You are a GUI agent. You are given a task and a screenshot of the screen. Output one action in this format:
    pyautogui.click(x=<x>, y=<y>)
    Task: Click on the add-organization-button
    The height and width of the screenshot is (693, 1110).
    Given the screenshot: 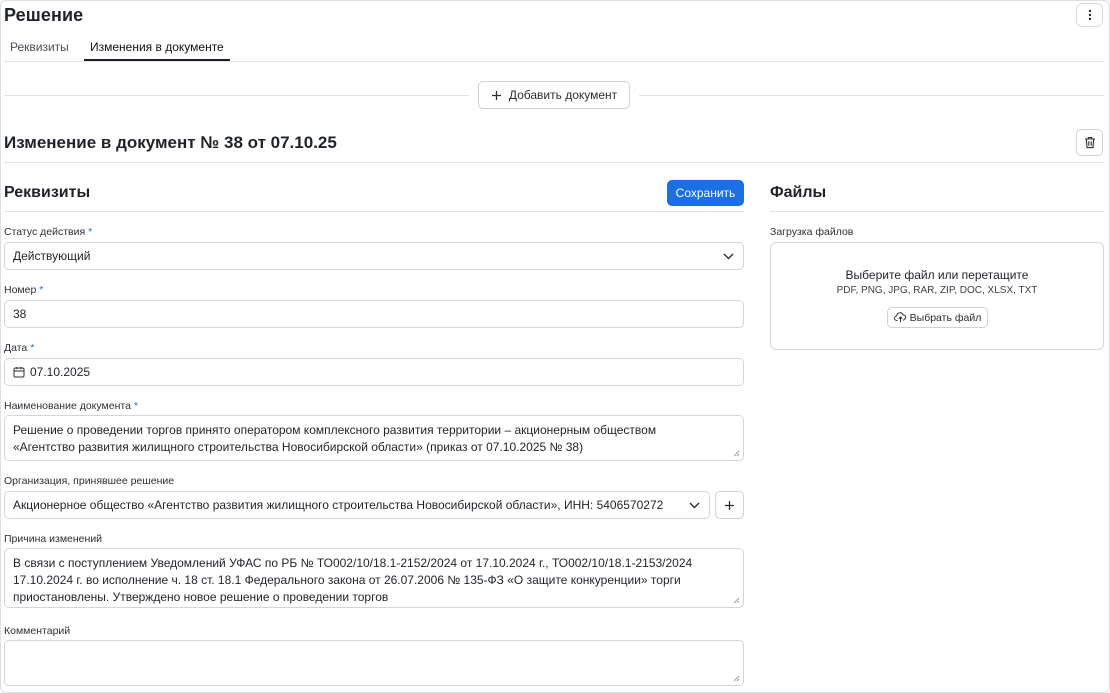 What is the action you would take?
    pyautogui.click(x=729, y=505)
    